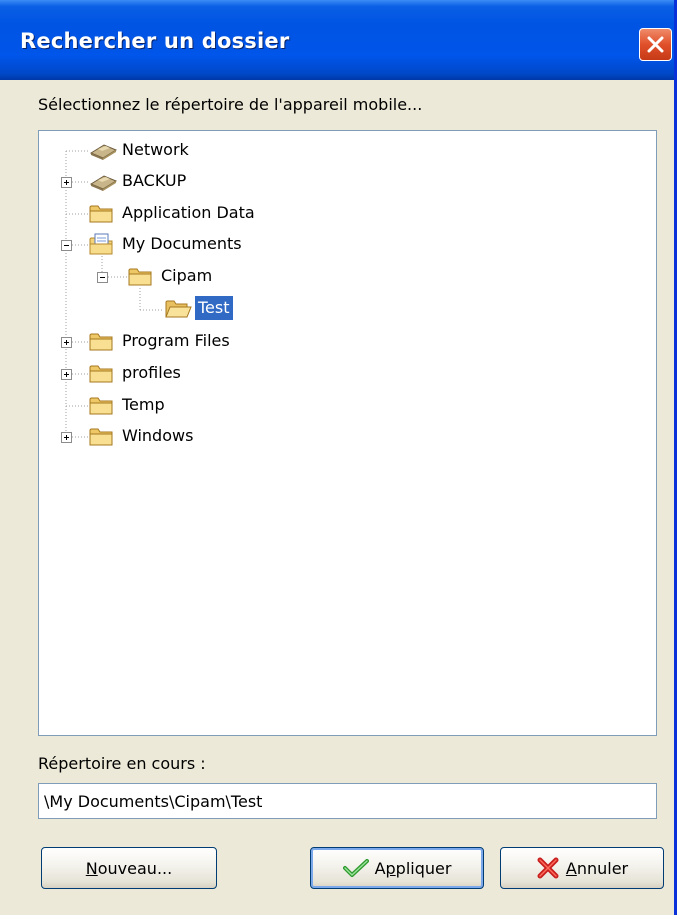  I want to click on documents-folder-icon, so click(101, 244).